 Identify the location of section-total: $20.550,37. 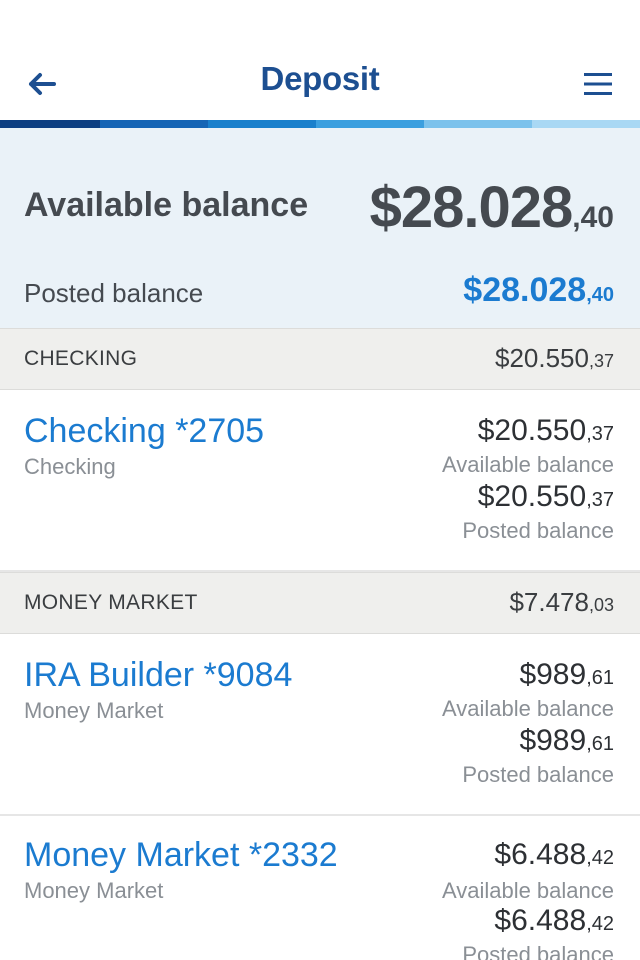
(554, 358).